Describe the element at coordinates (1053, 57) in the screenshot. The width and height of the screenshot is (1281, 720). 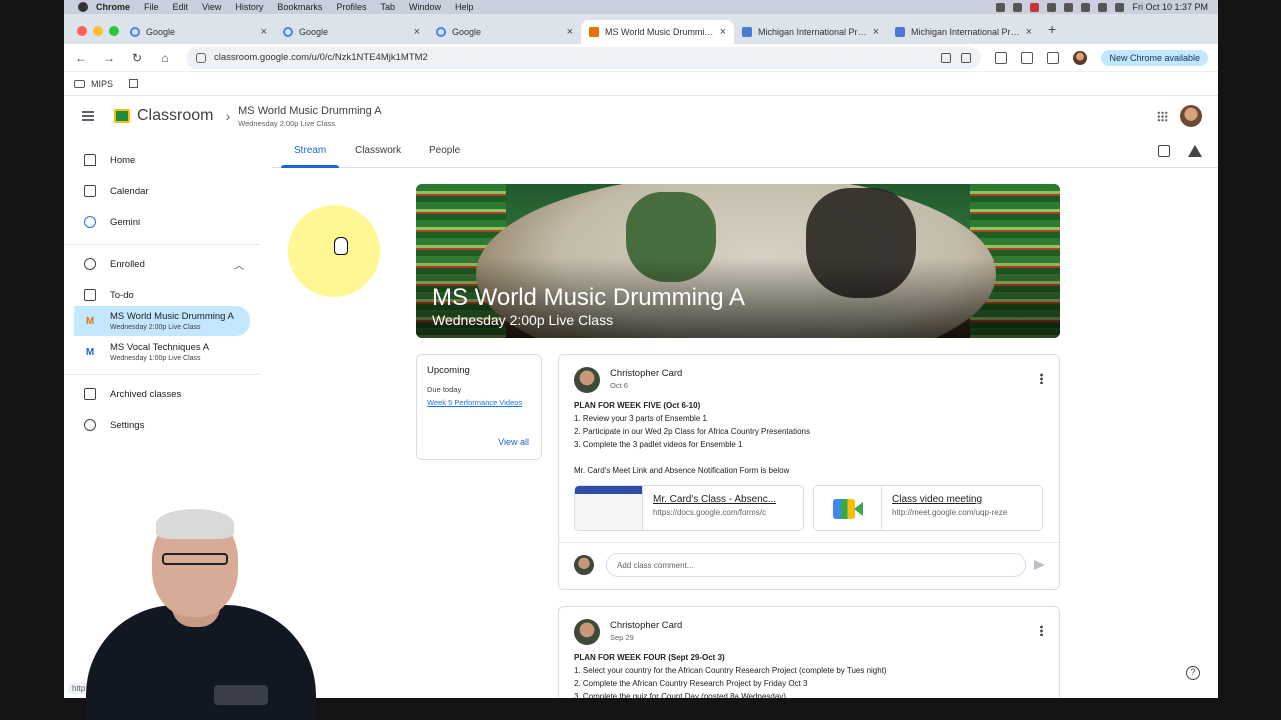
I see `side-panel-icon` at that location.